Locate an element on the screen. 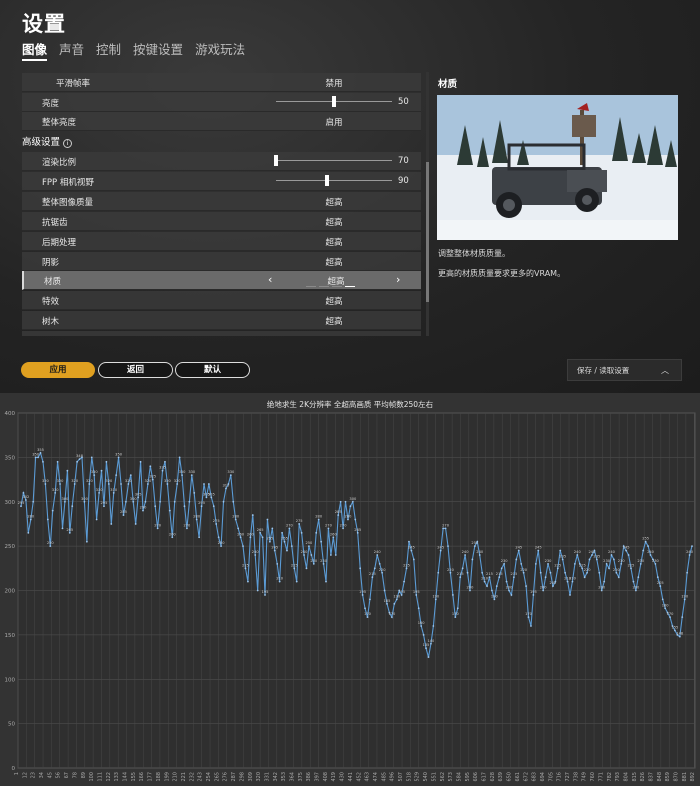 This screenshot has height=786, width=700. settings-scrollbar is located at coordinates (427, 204).